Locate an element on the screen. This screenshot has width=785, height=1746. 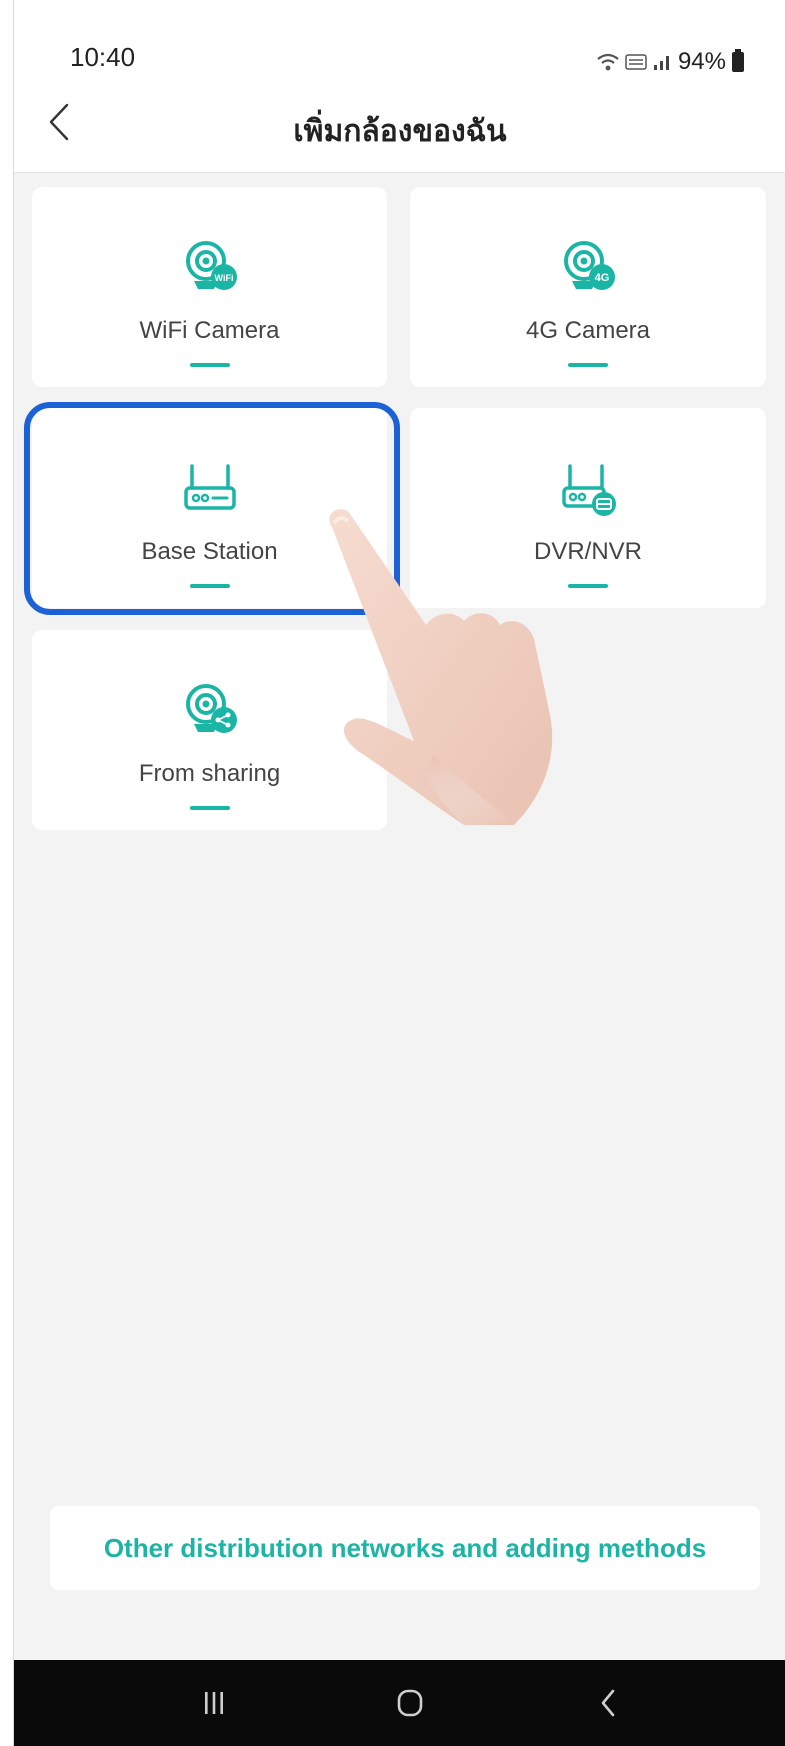
device-card-wifi-camera: WiFi WiFi Camera is located at coordinates (209, 287).